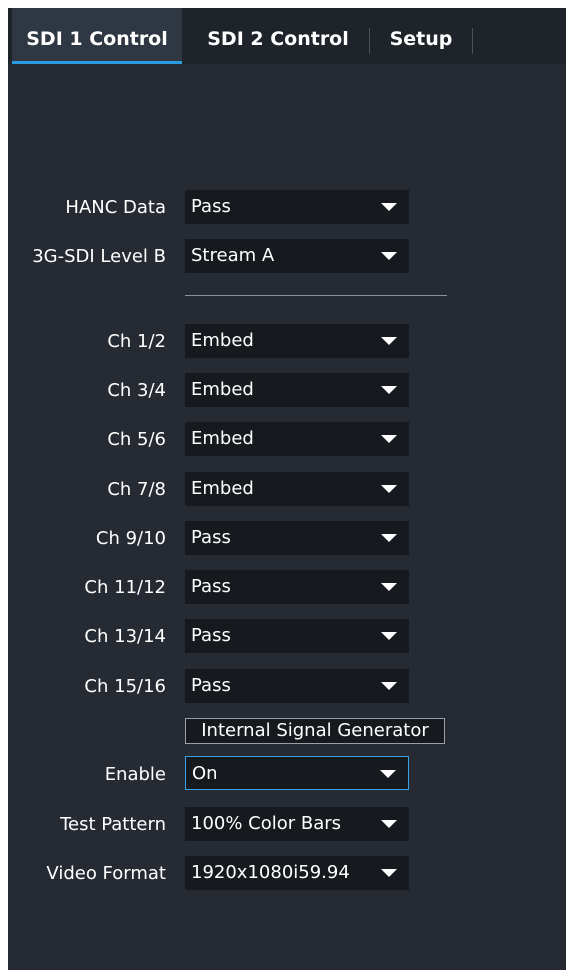 This screenshot has height=970, width=566. What do you see at coordinates (233, 255) in the screenshot?
I see `dropdown-value: Stream A` at bounding box center [233, 255].